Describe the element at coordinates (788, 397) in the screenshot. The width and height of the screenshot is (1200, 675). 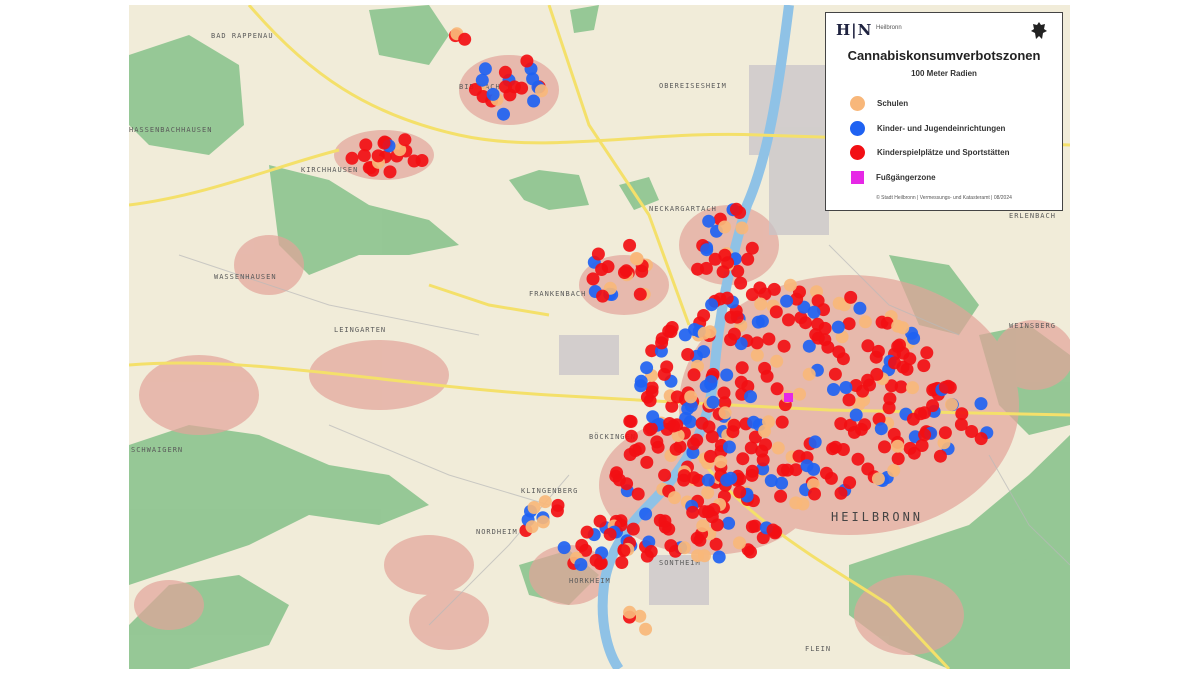
I see `pedestrian-zone-marker` at that location.